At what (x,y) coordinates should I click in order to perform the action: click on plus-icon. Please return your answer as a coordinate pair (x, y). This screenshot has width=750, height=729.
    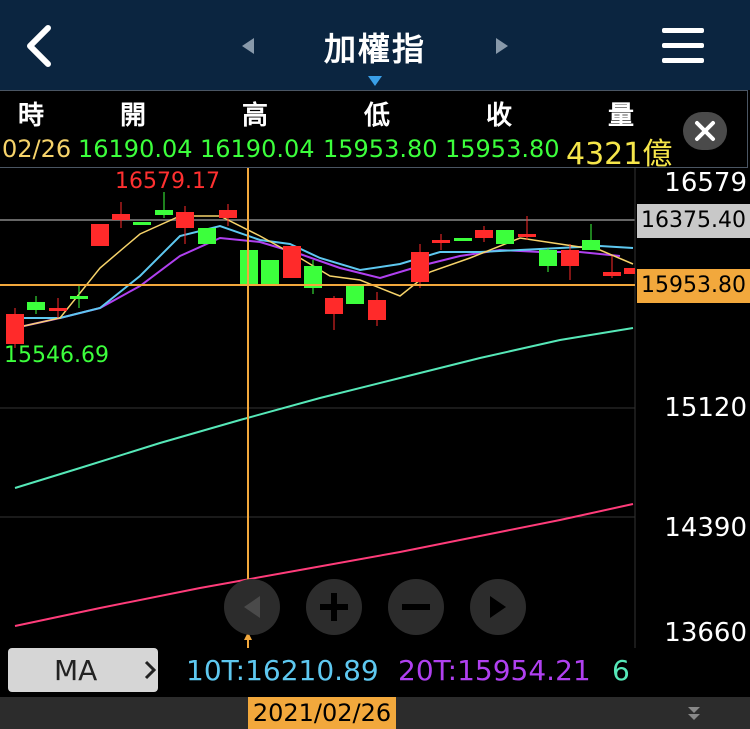
    Looking at the image, I should click on (334, 607).